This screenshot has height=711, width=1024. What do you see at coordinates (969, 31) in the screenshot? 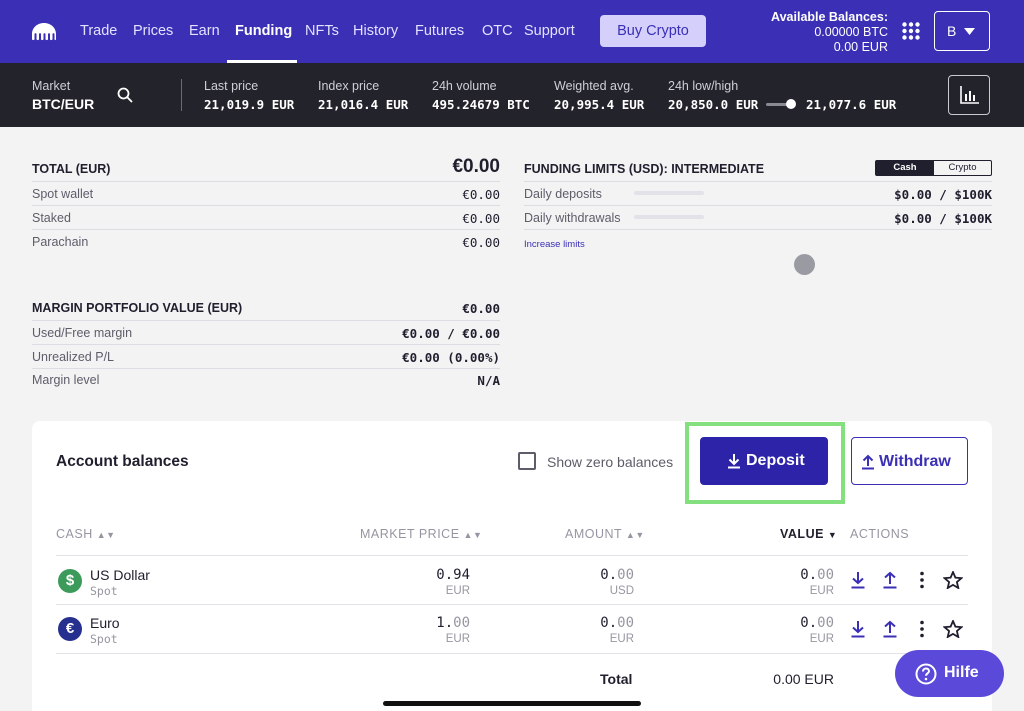
I see `caret-down-icon` at bounding box center [969, 31].